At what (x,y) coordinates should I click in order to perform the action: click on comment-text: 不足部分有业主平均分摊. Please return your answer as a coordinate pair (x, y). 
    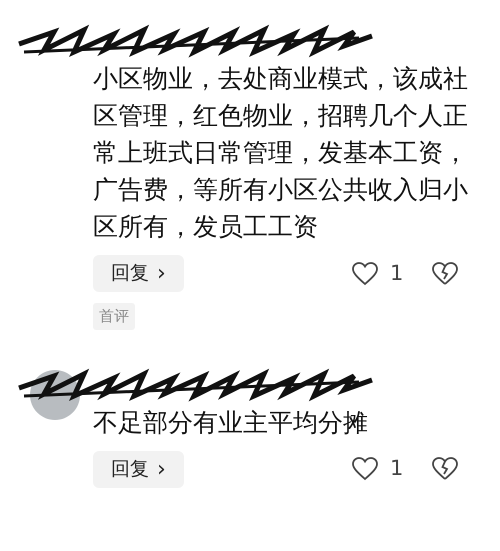
    Looking at the image, I should click on (231, 422).